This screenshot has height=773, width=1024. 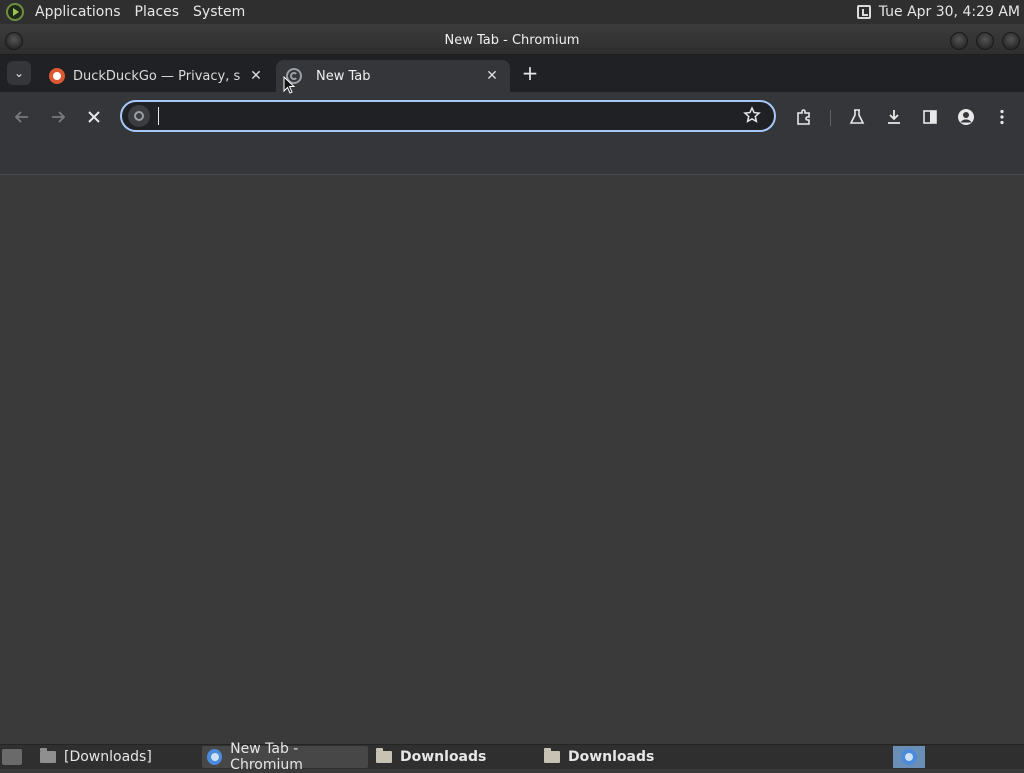 I want to click on address-input, so click(x=443, y=117).